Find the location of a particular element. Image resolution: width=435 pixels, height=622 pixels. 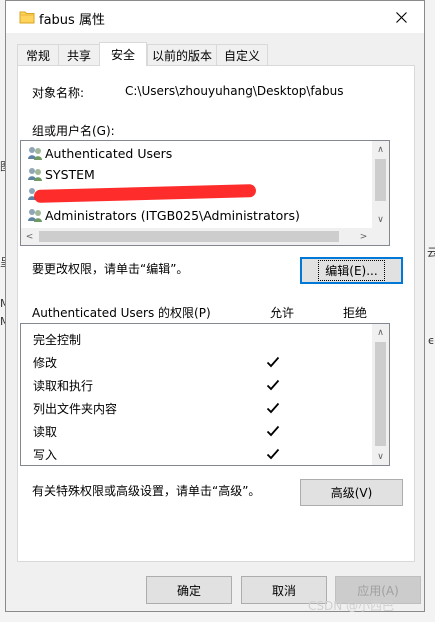

tab-general: 常规 is located at coordinates (38, 54).